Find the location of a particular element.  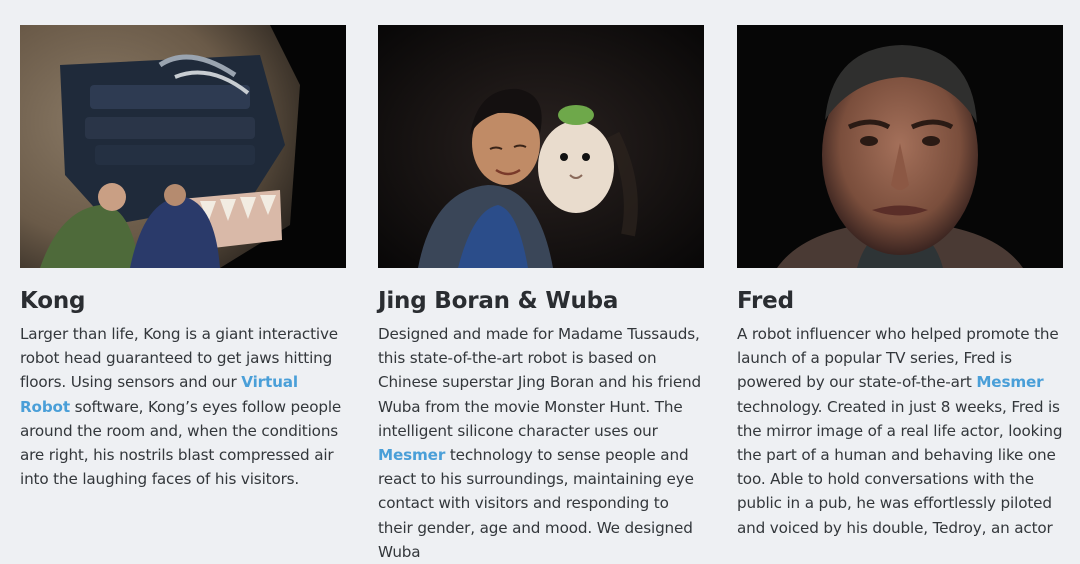

card-title: Kong is located at coordinates (53, 301).